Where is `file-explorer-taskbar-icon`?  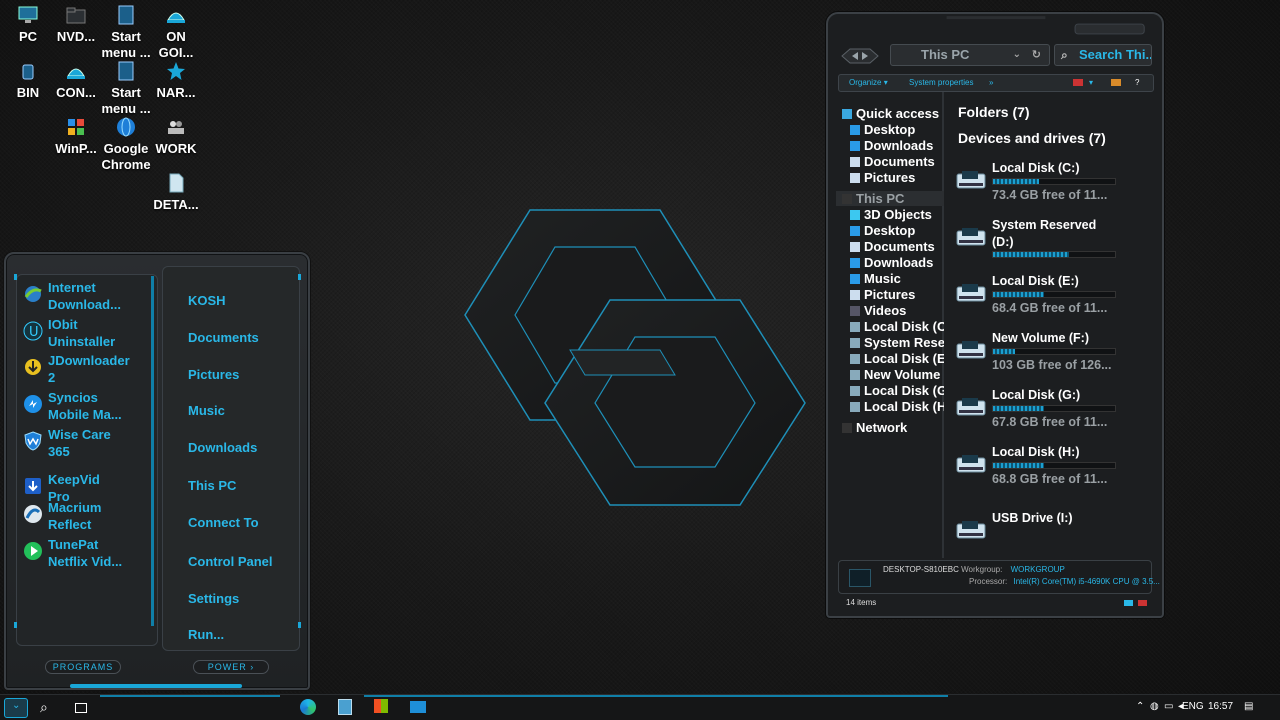
file-explorer-taskbar-icon is located at coordinates (347, 708).